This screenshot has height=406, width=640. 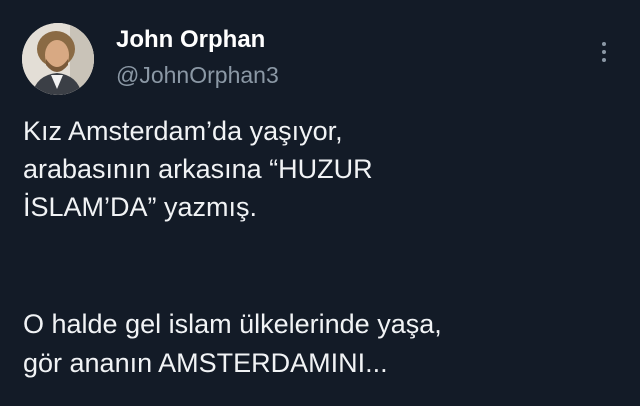 What do you see at coordinates (190, 40) in the screenshot?
I see `author-name: John Orphan` at bounding box center [190, 40].